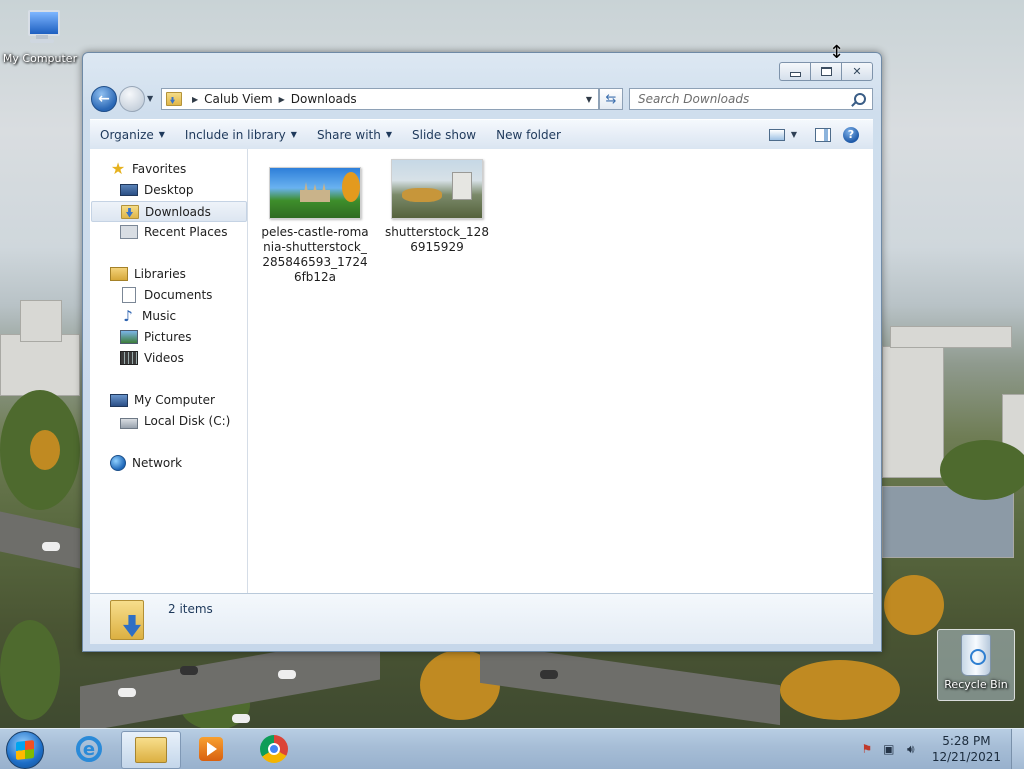 The width and height of the screenshot is (1024, 769). Describe the element at coordinates (324, 99) in the screenshot. I see `breadcrumb-downloads: Downloads` at that location.